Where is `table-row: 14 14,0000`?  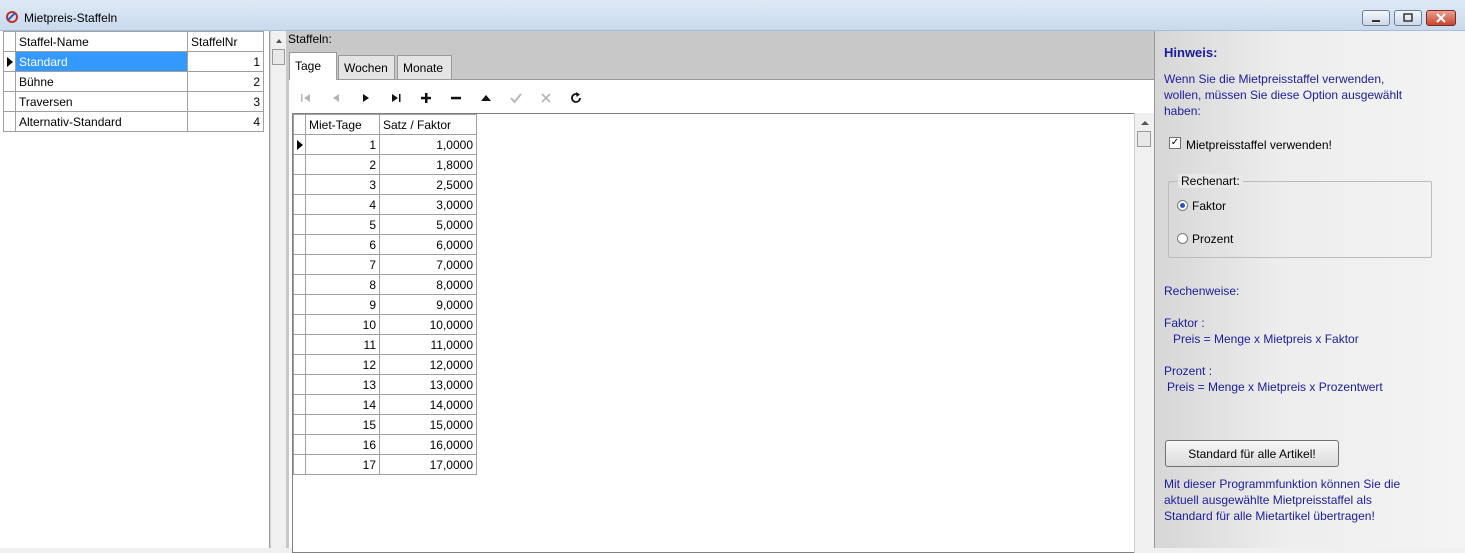
table-row: 14 14,0000 is located at coordinates (385, 404).